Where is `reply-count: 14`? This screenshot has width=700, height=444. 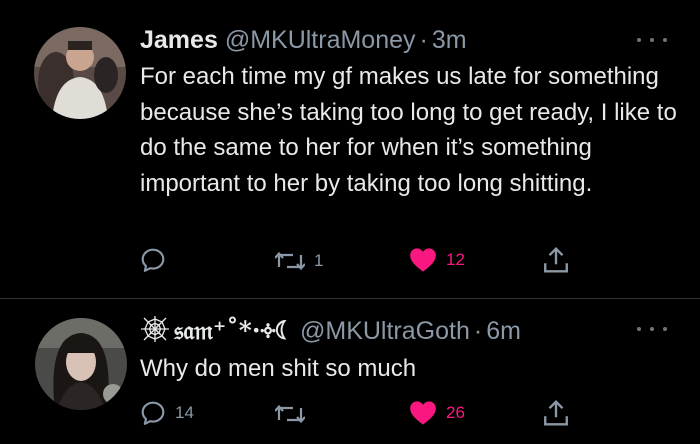 reply-count: 14 is located at coordinates (184, 412).